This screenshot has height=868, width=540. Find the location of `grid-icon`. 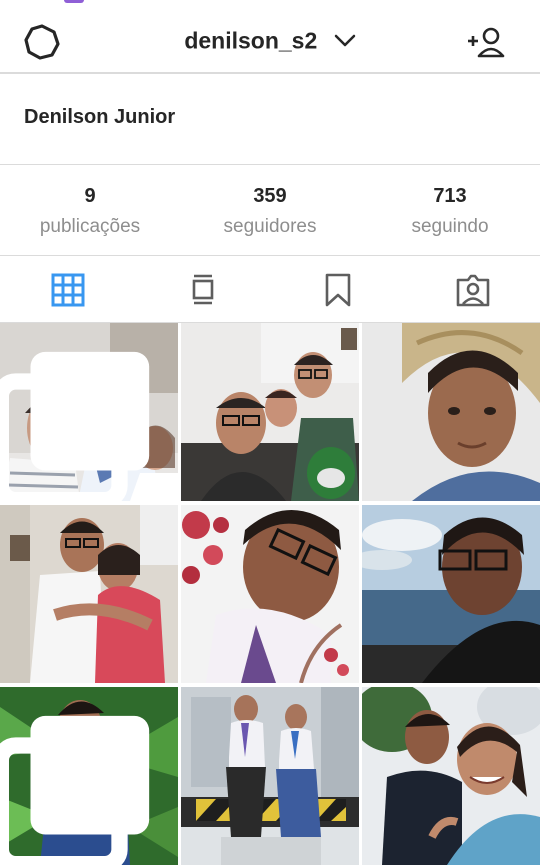

grid-icon is located at coordinates (68, 290).